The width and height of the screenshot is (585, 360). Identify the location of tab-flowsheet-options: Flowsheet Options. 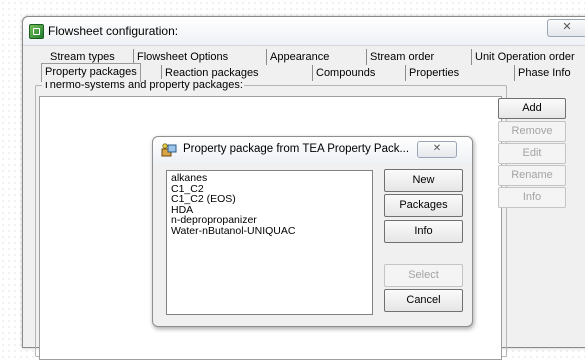
(182, 57).